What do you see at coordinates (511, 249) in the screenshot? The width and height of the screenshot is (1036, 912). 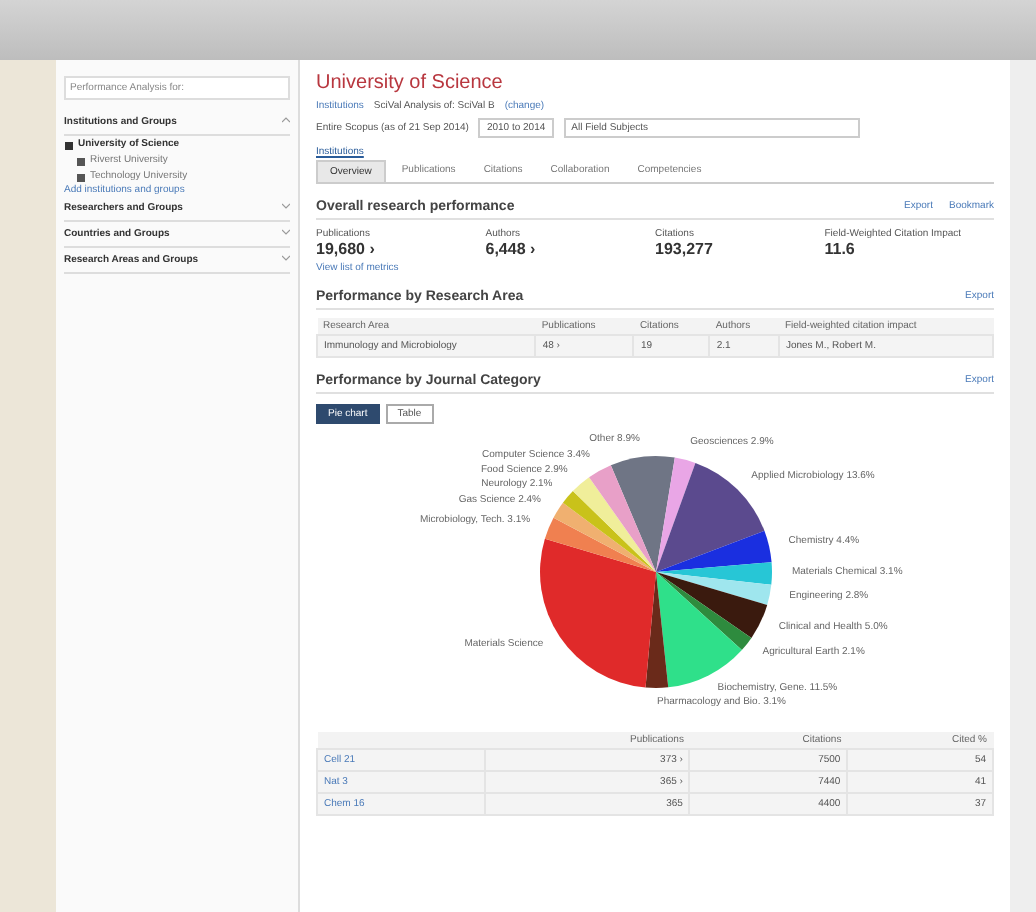 I see `metric-value: 6,448 ›` at bounding box center [511, 249].